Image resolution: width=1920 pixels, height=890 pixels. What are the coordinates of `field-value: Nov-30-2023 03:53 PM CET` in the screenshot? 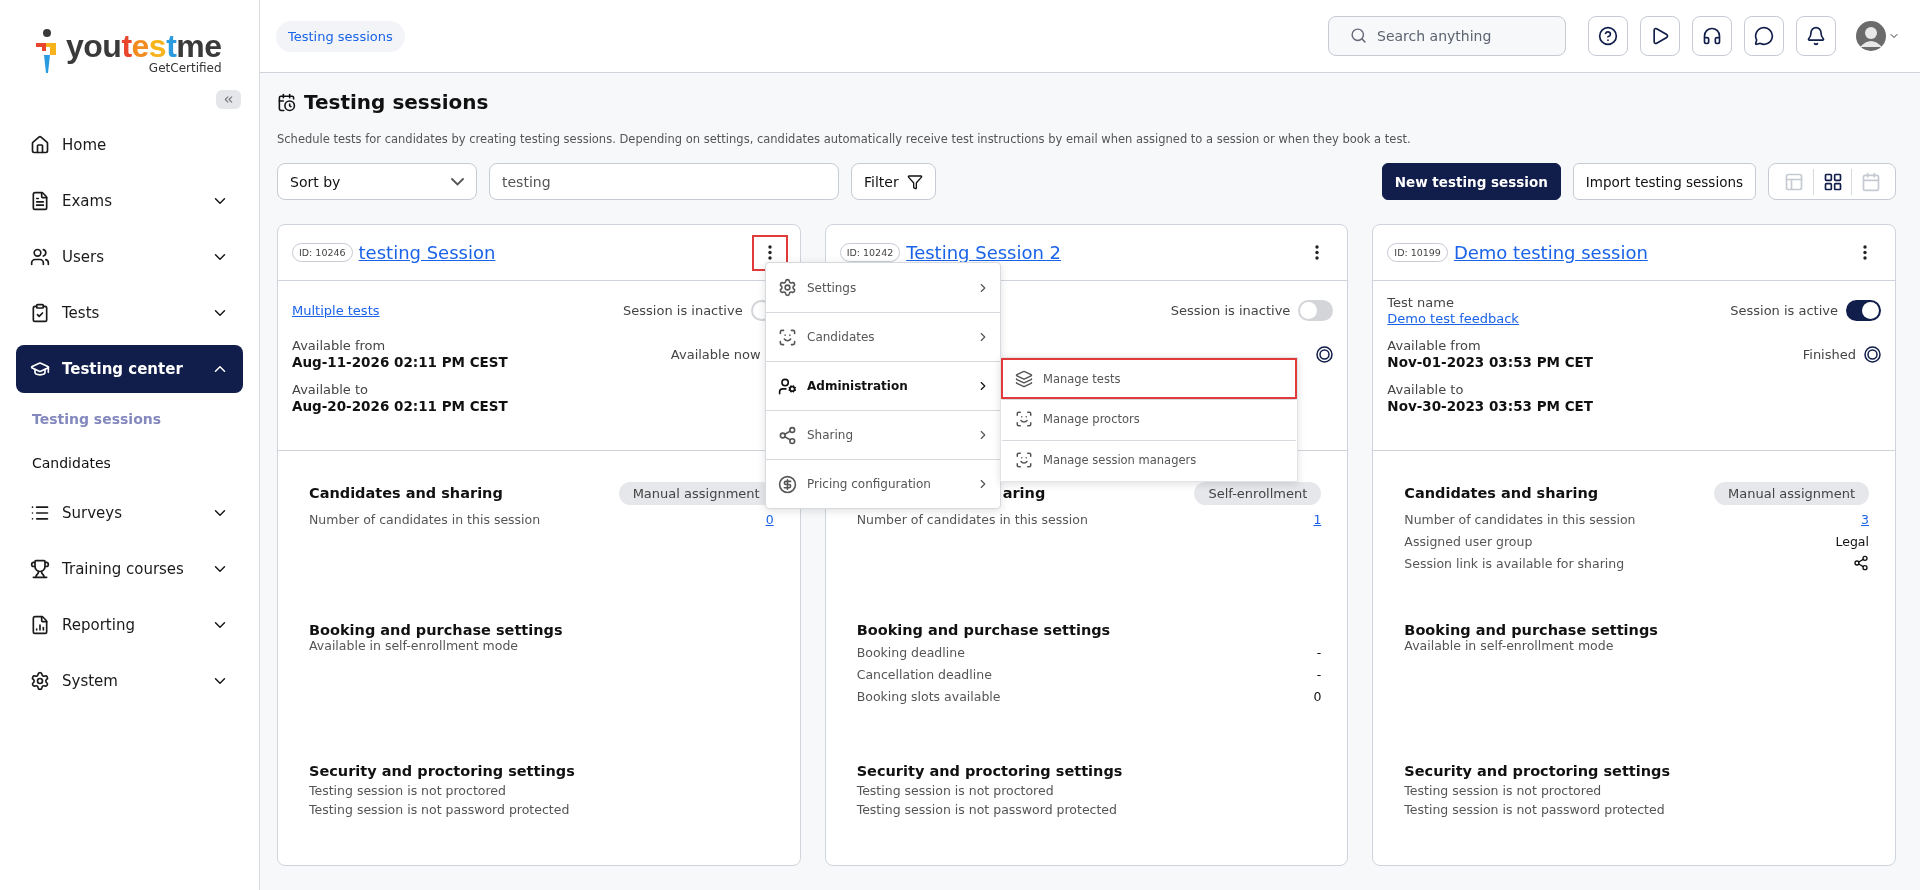 It's located at (1490, 406).